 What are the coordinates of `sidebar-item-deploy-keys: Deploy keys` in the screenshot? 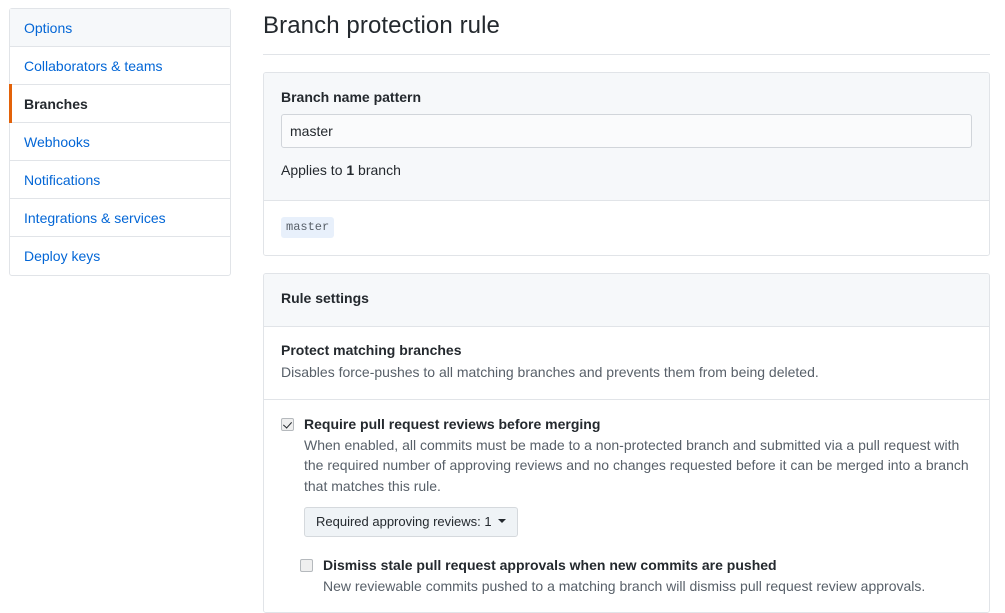 It's located at (120, 256).